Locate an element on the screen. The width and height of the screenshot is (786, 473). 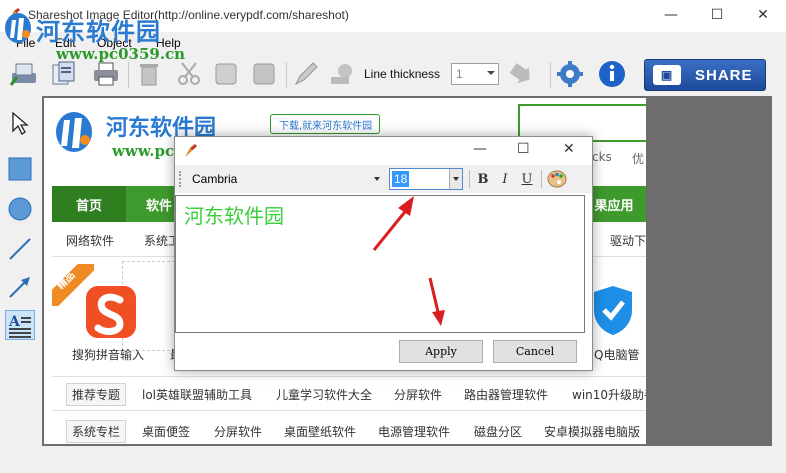
annotation-arrow-font-size is located at coordinates (393, 223).